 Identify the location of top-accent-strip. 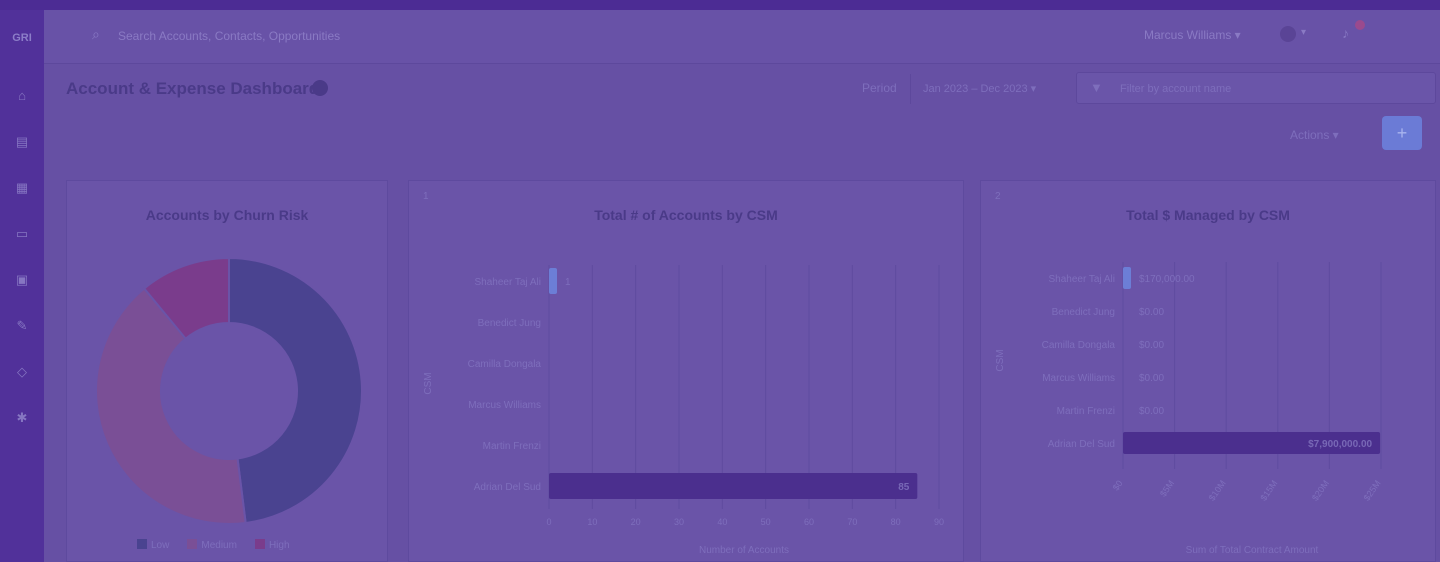
(720, 5).